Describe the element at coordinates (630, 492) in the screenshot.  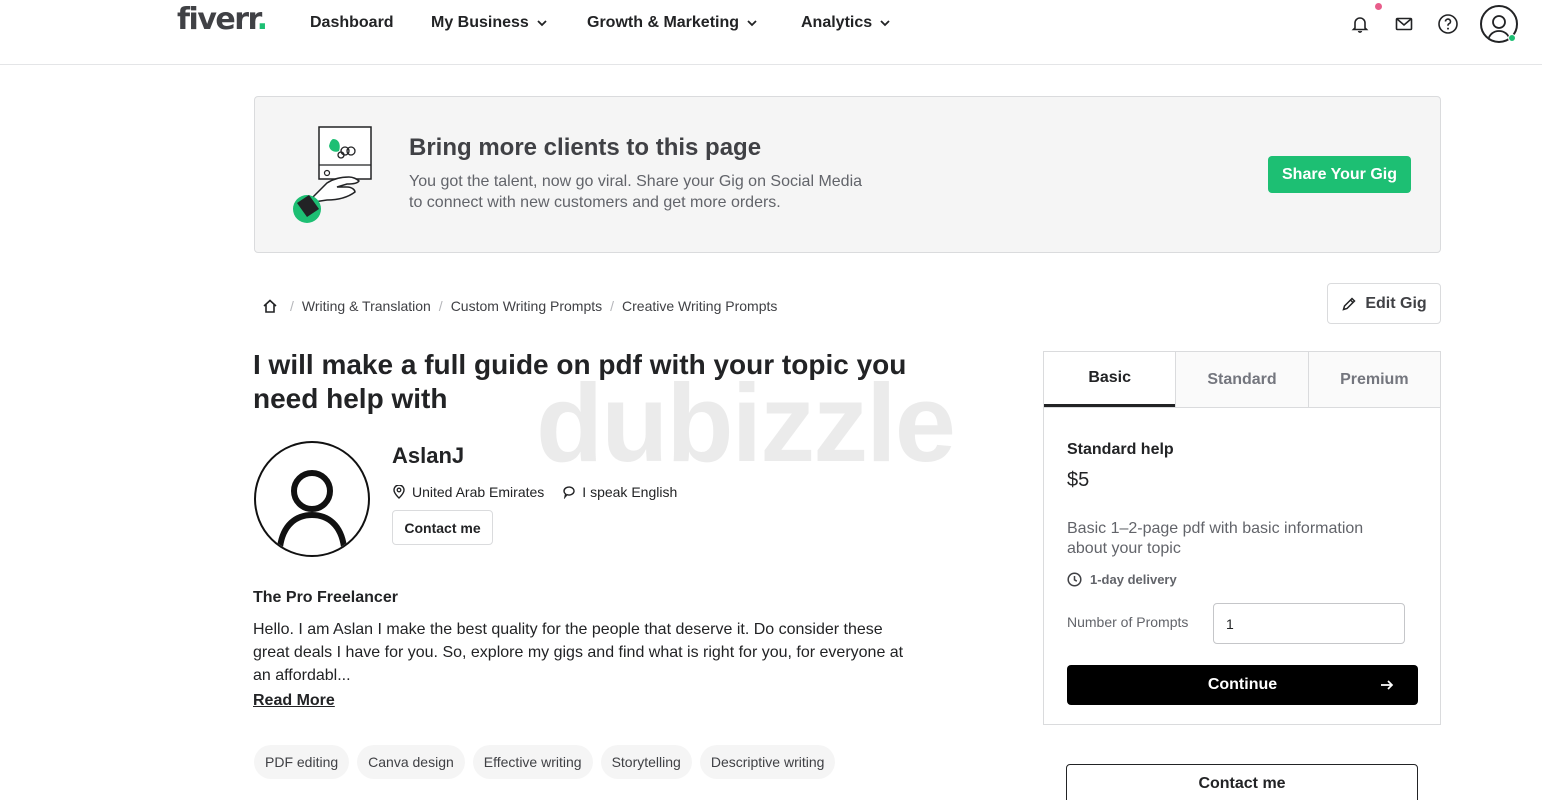
I see `seller-language: I speak English` at that location.